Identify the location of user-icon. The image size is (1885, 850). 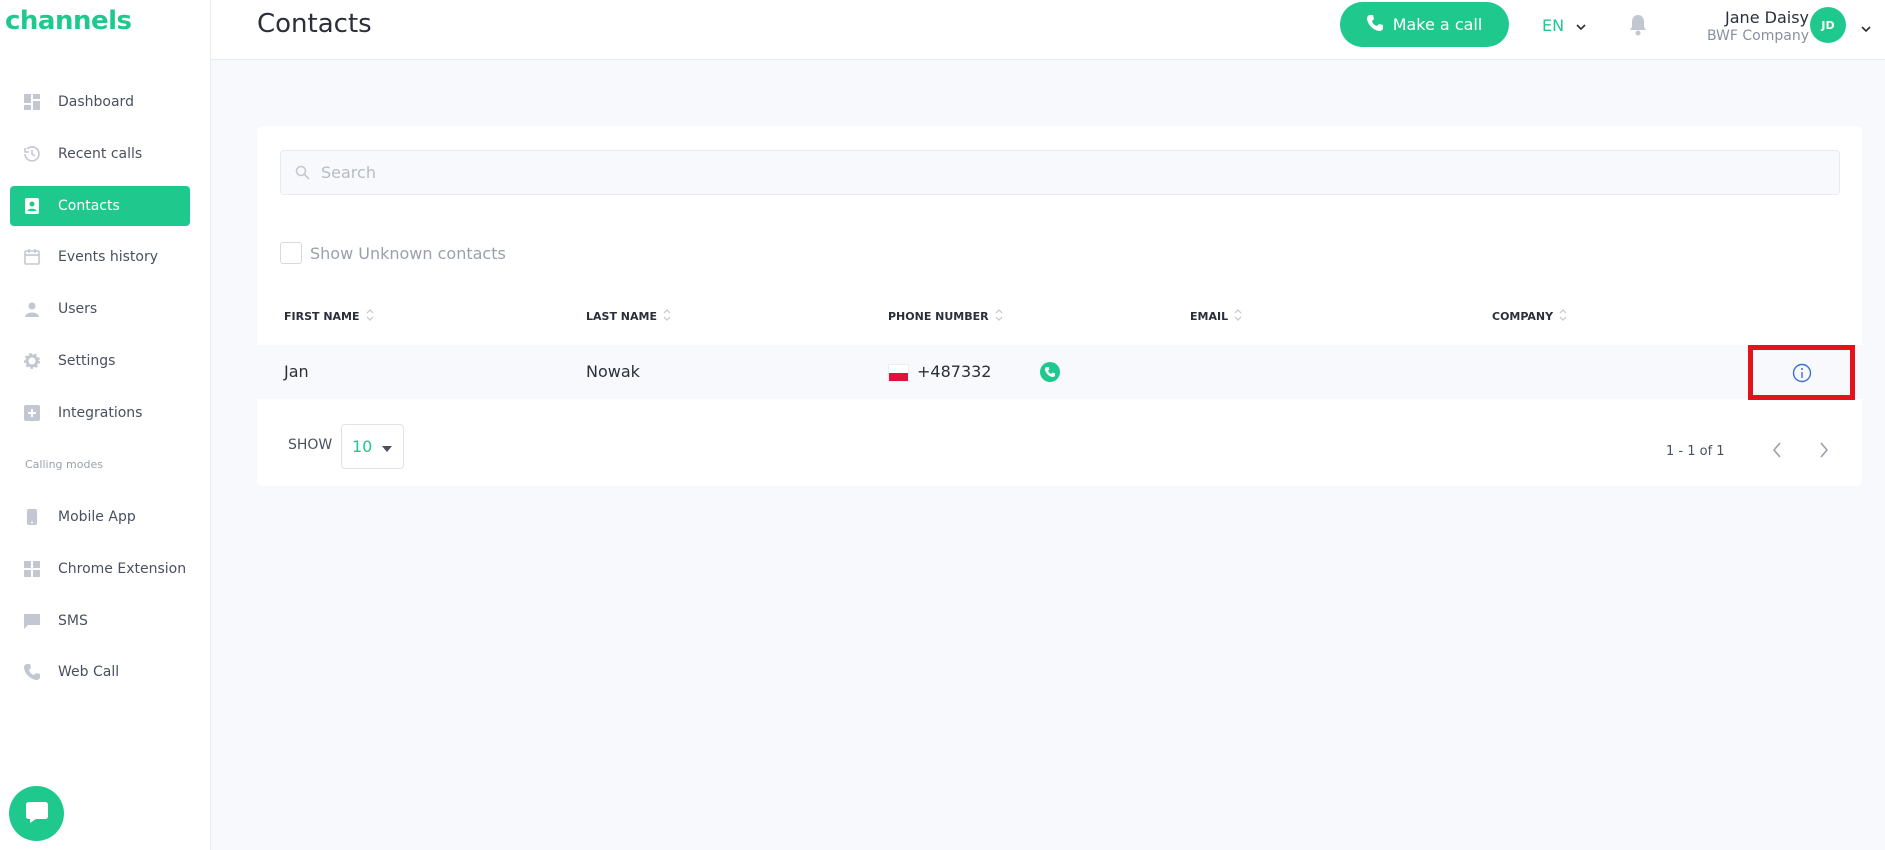
(32, 309).